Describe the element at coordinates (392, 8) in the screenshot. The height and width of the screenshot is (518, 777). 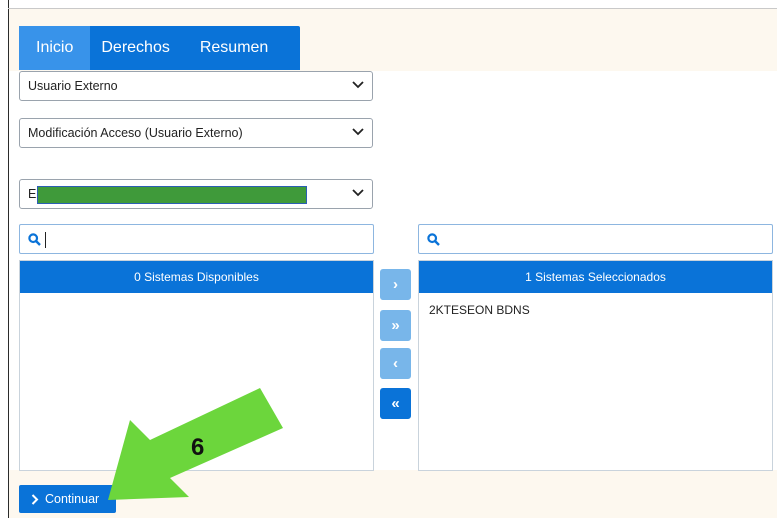
I see `frame-border-top` at that location.